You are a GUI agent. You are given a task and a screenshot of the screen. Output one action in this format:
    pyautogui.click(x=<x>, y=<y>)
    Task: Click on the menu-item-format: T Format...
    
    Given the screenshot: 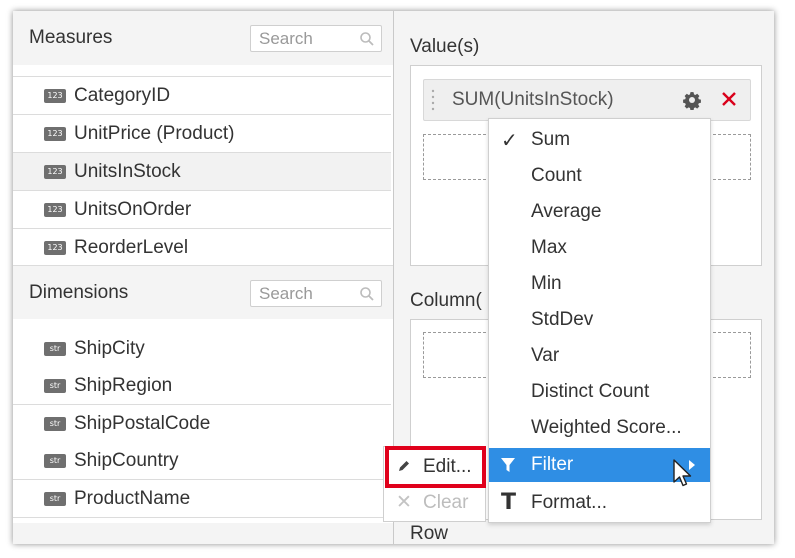 What is the action you would take?
    pyautogui.click(x=599, y=503)
    